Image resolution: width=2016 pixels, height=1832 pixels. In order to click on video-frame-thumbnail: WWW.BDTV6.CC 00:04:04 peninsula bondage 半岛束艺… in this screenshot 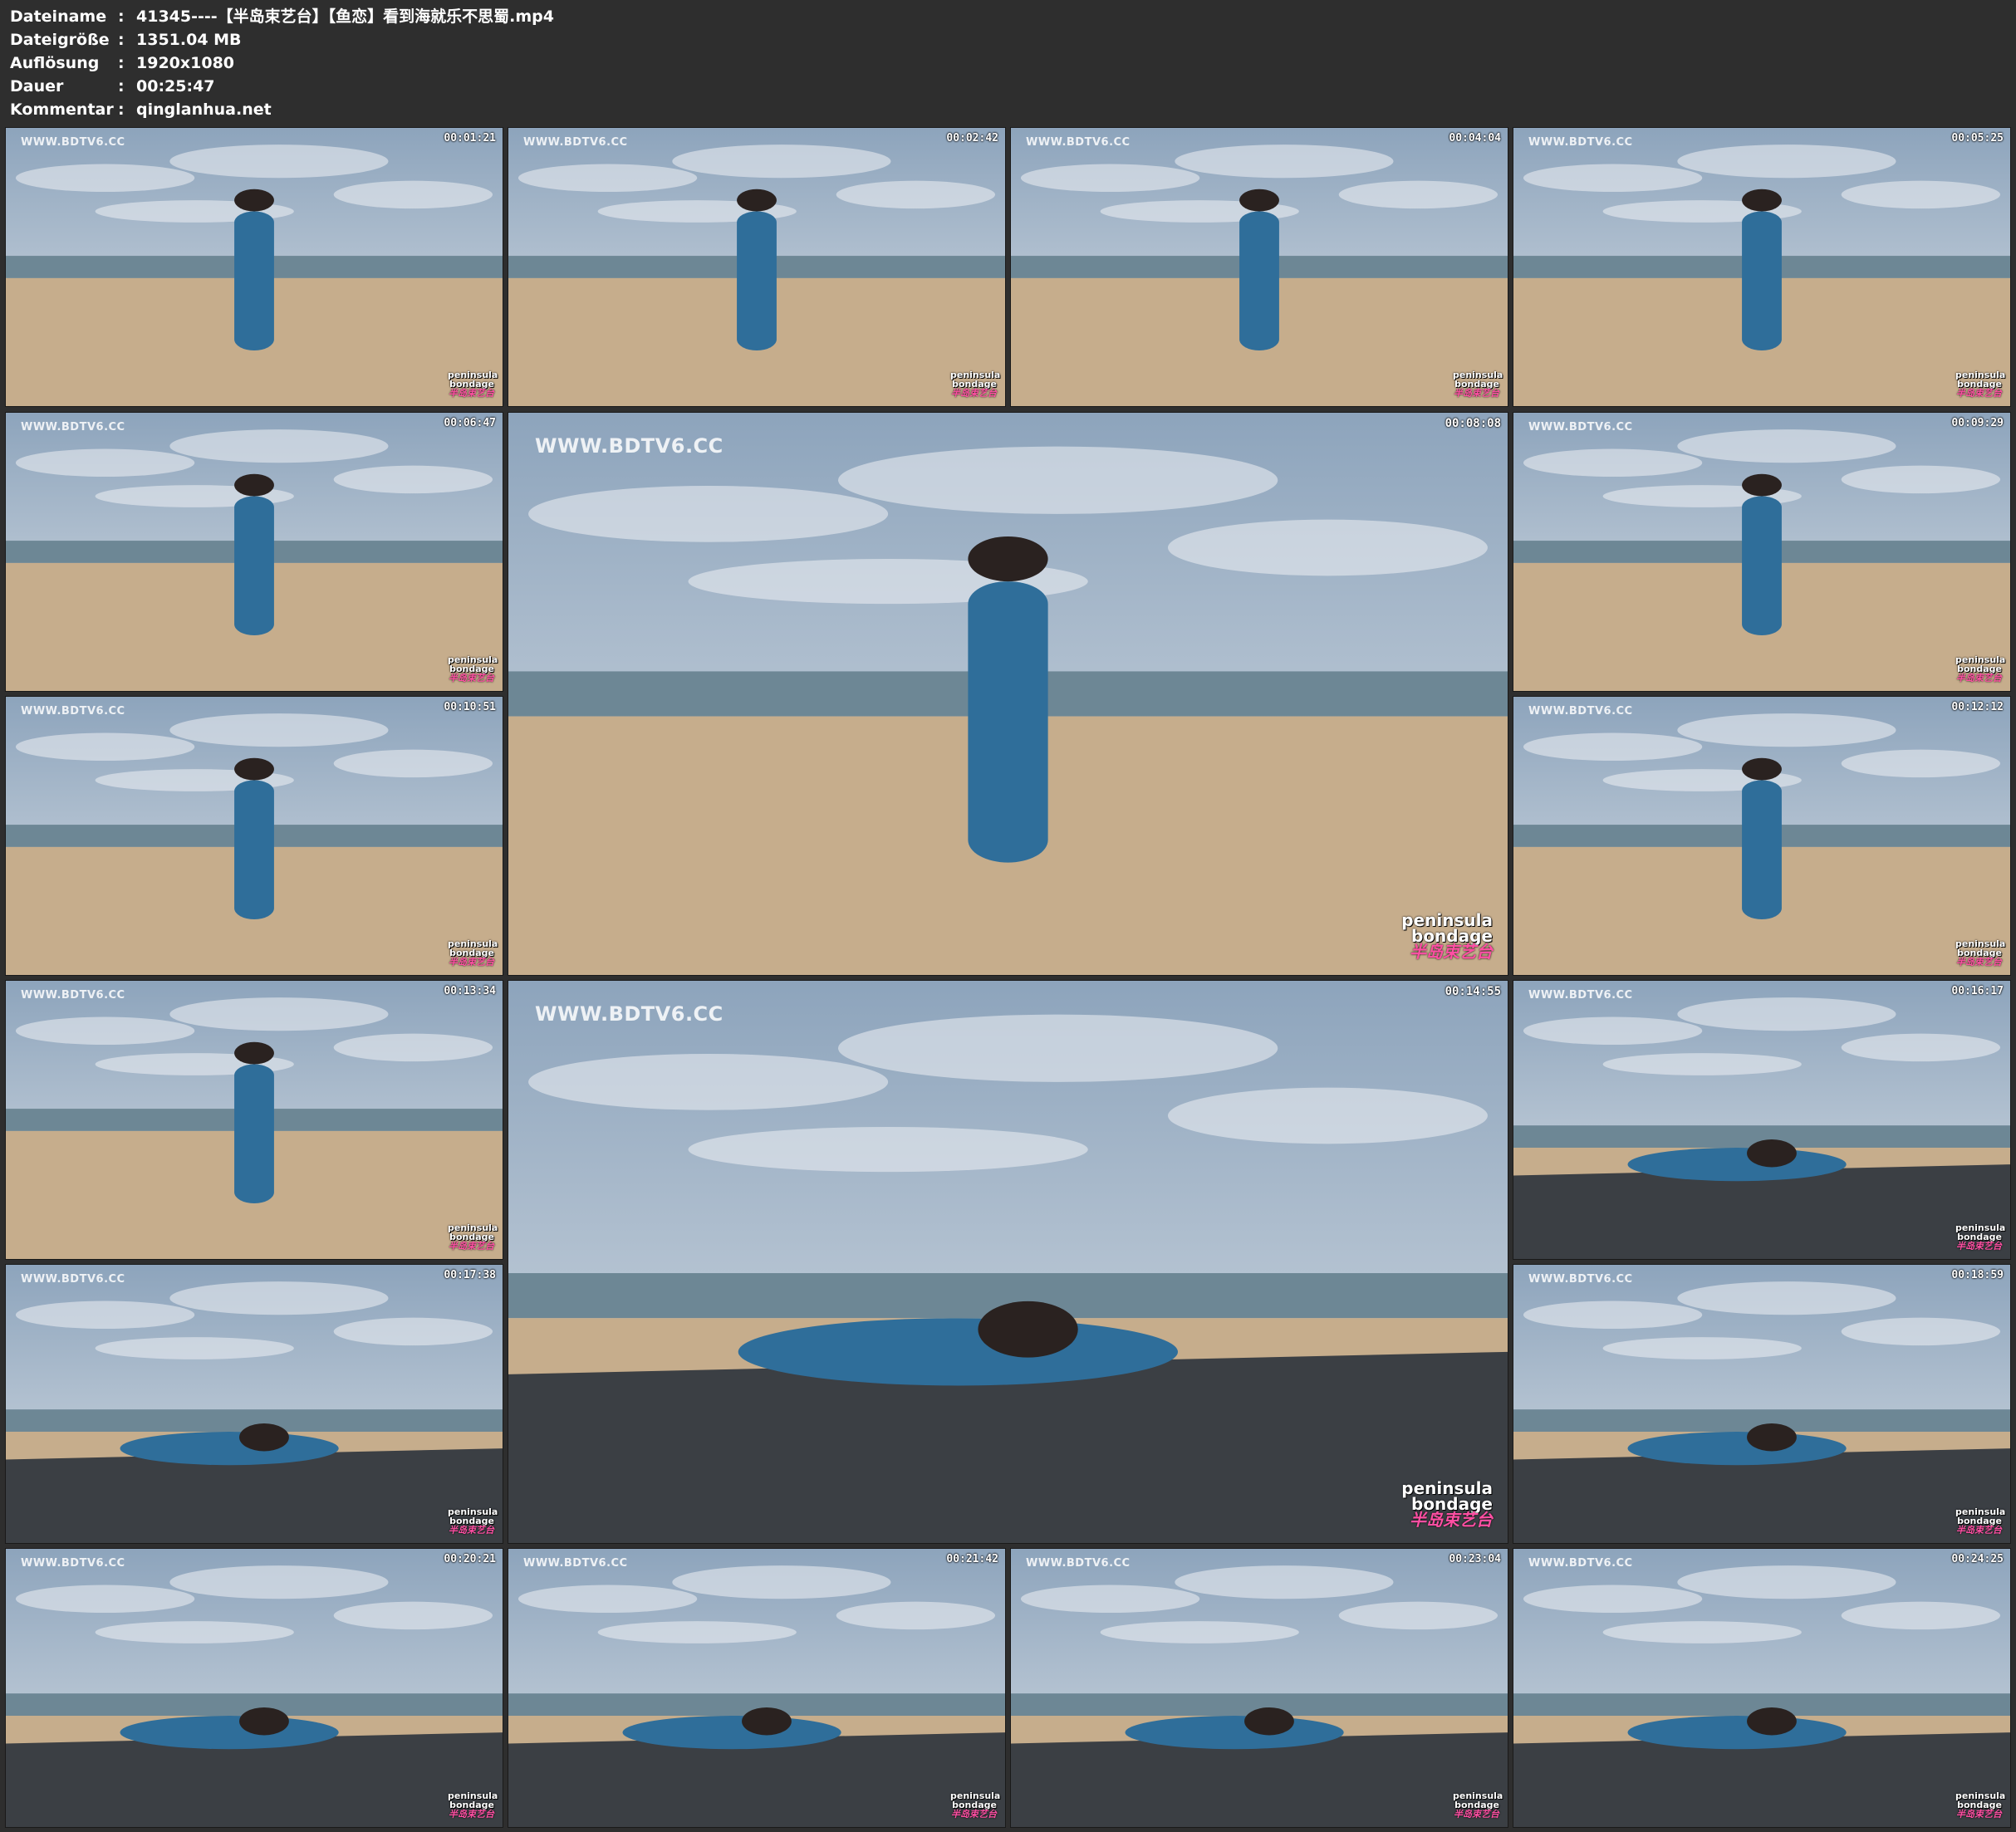, I will do `click(1259, 267)`.